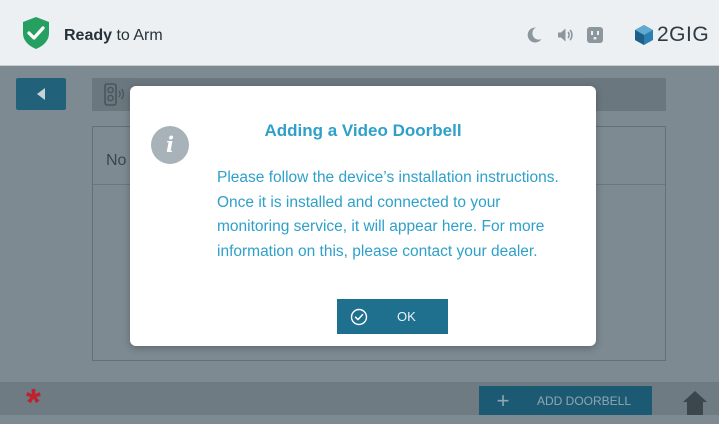 The image size is (719, 424). Describe the element at coordinates (114, 94) in the screenshot. I see `video-doorbell-icon` at that location.